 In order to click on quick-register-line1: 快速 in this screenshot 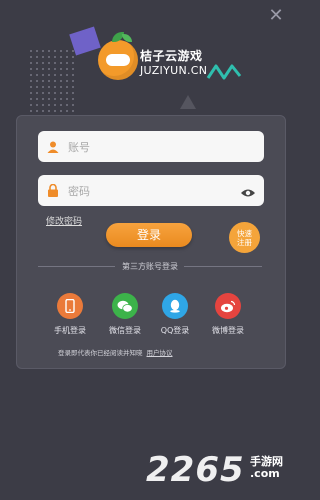, I will do `click(244, 233)`.